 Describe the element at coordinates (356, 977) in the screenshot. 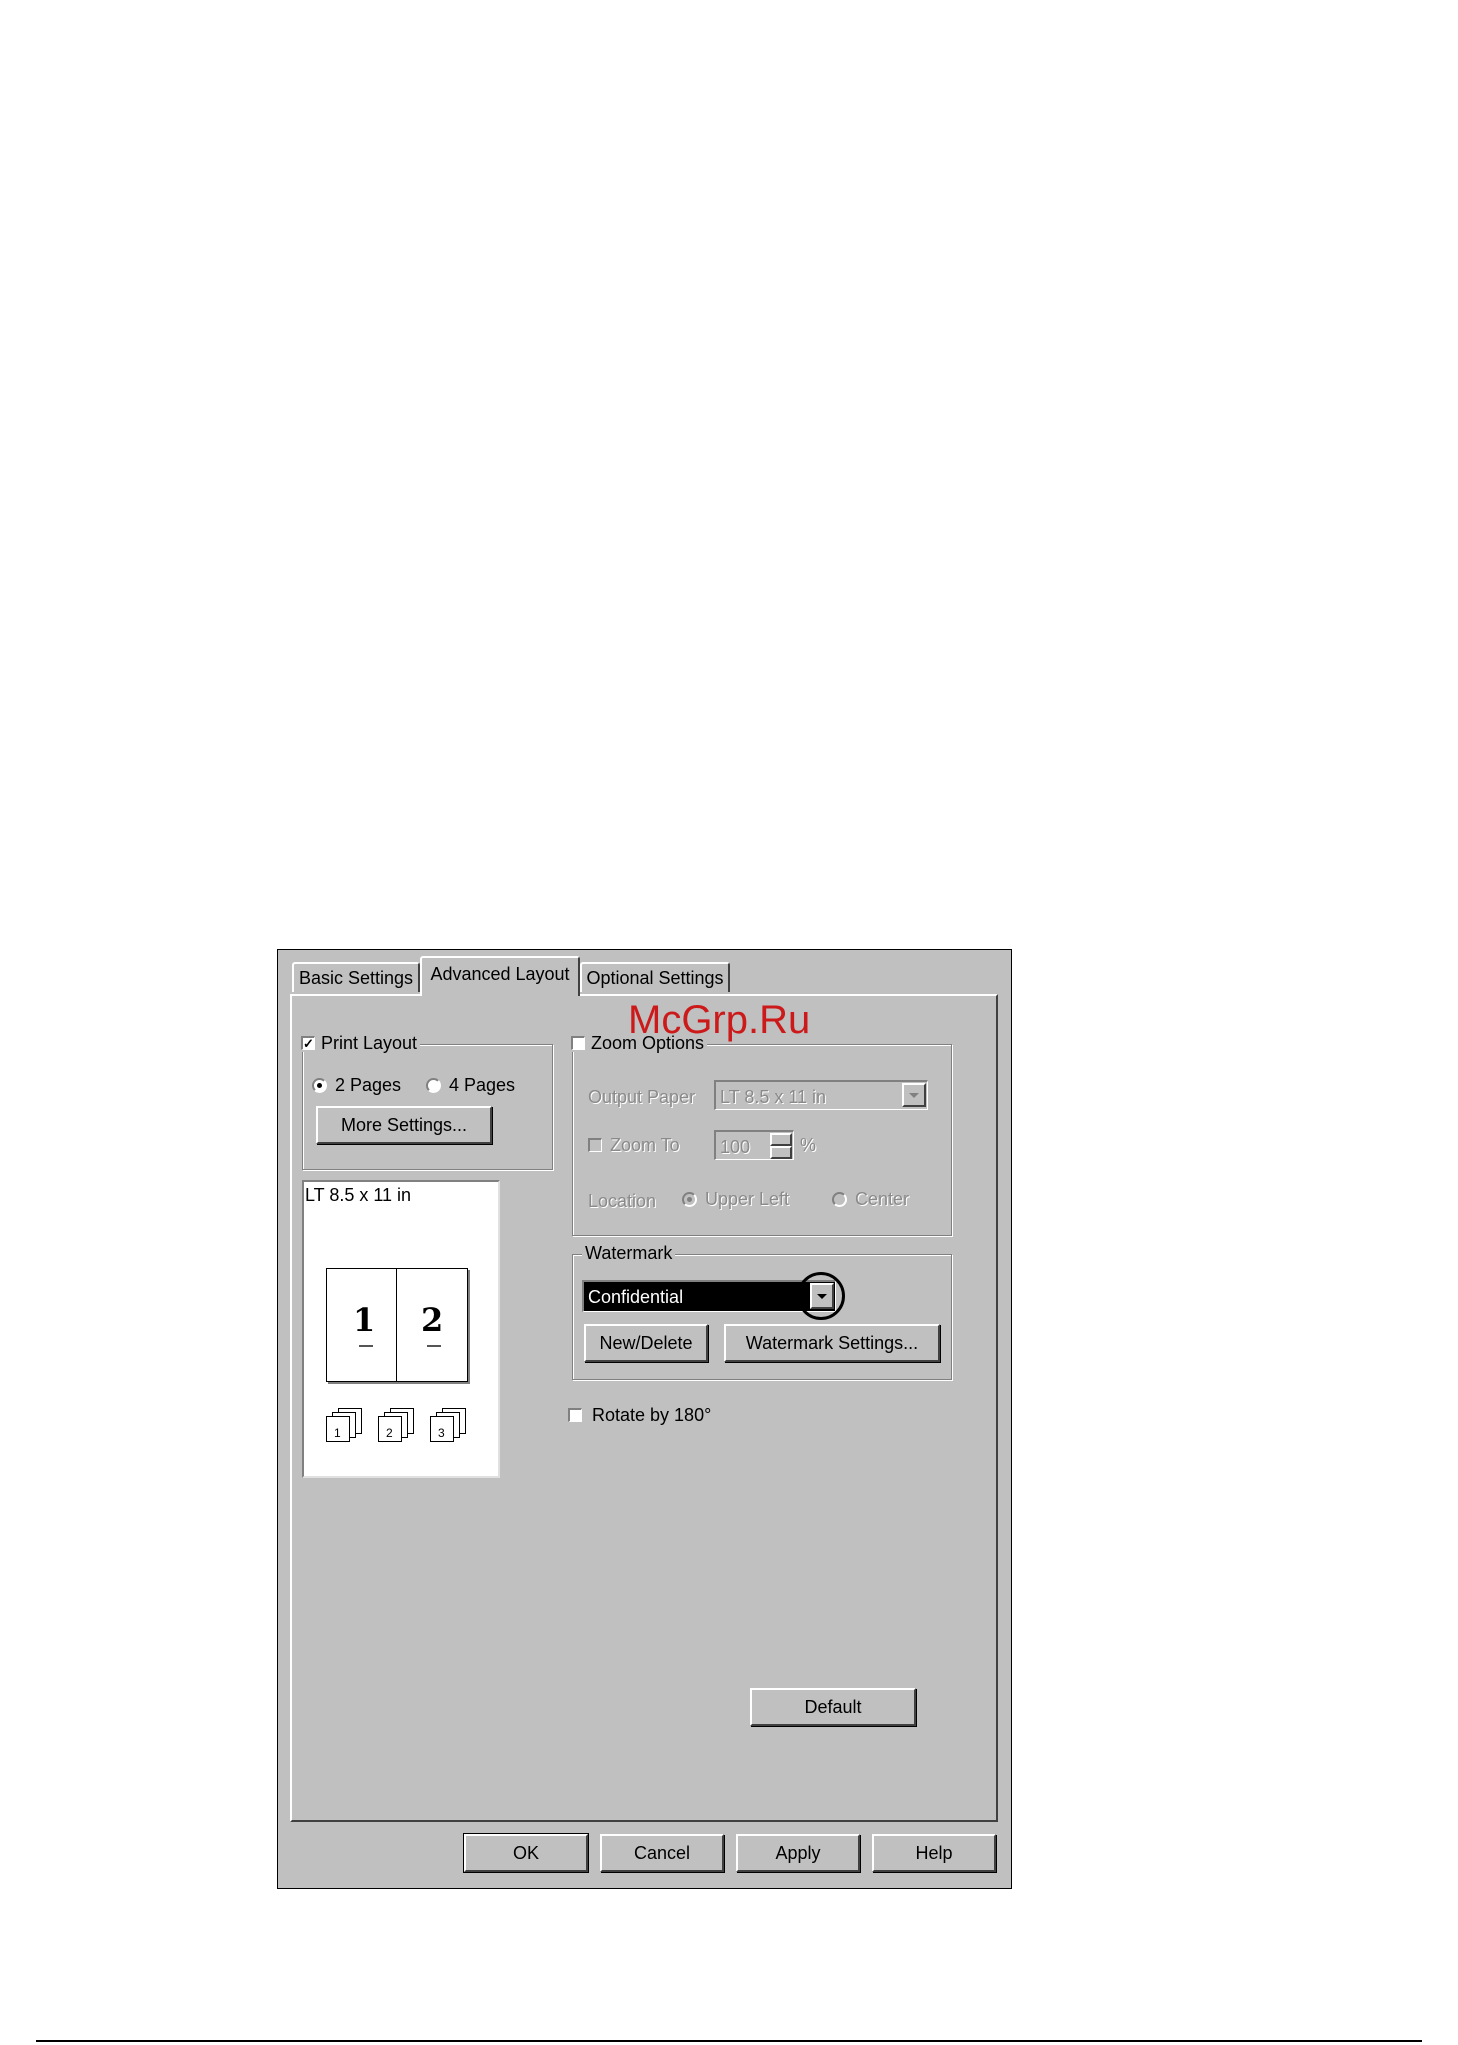

I see `tab-basic-settings: Basic Settings` at that location.